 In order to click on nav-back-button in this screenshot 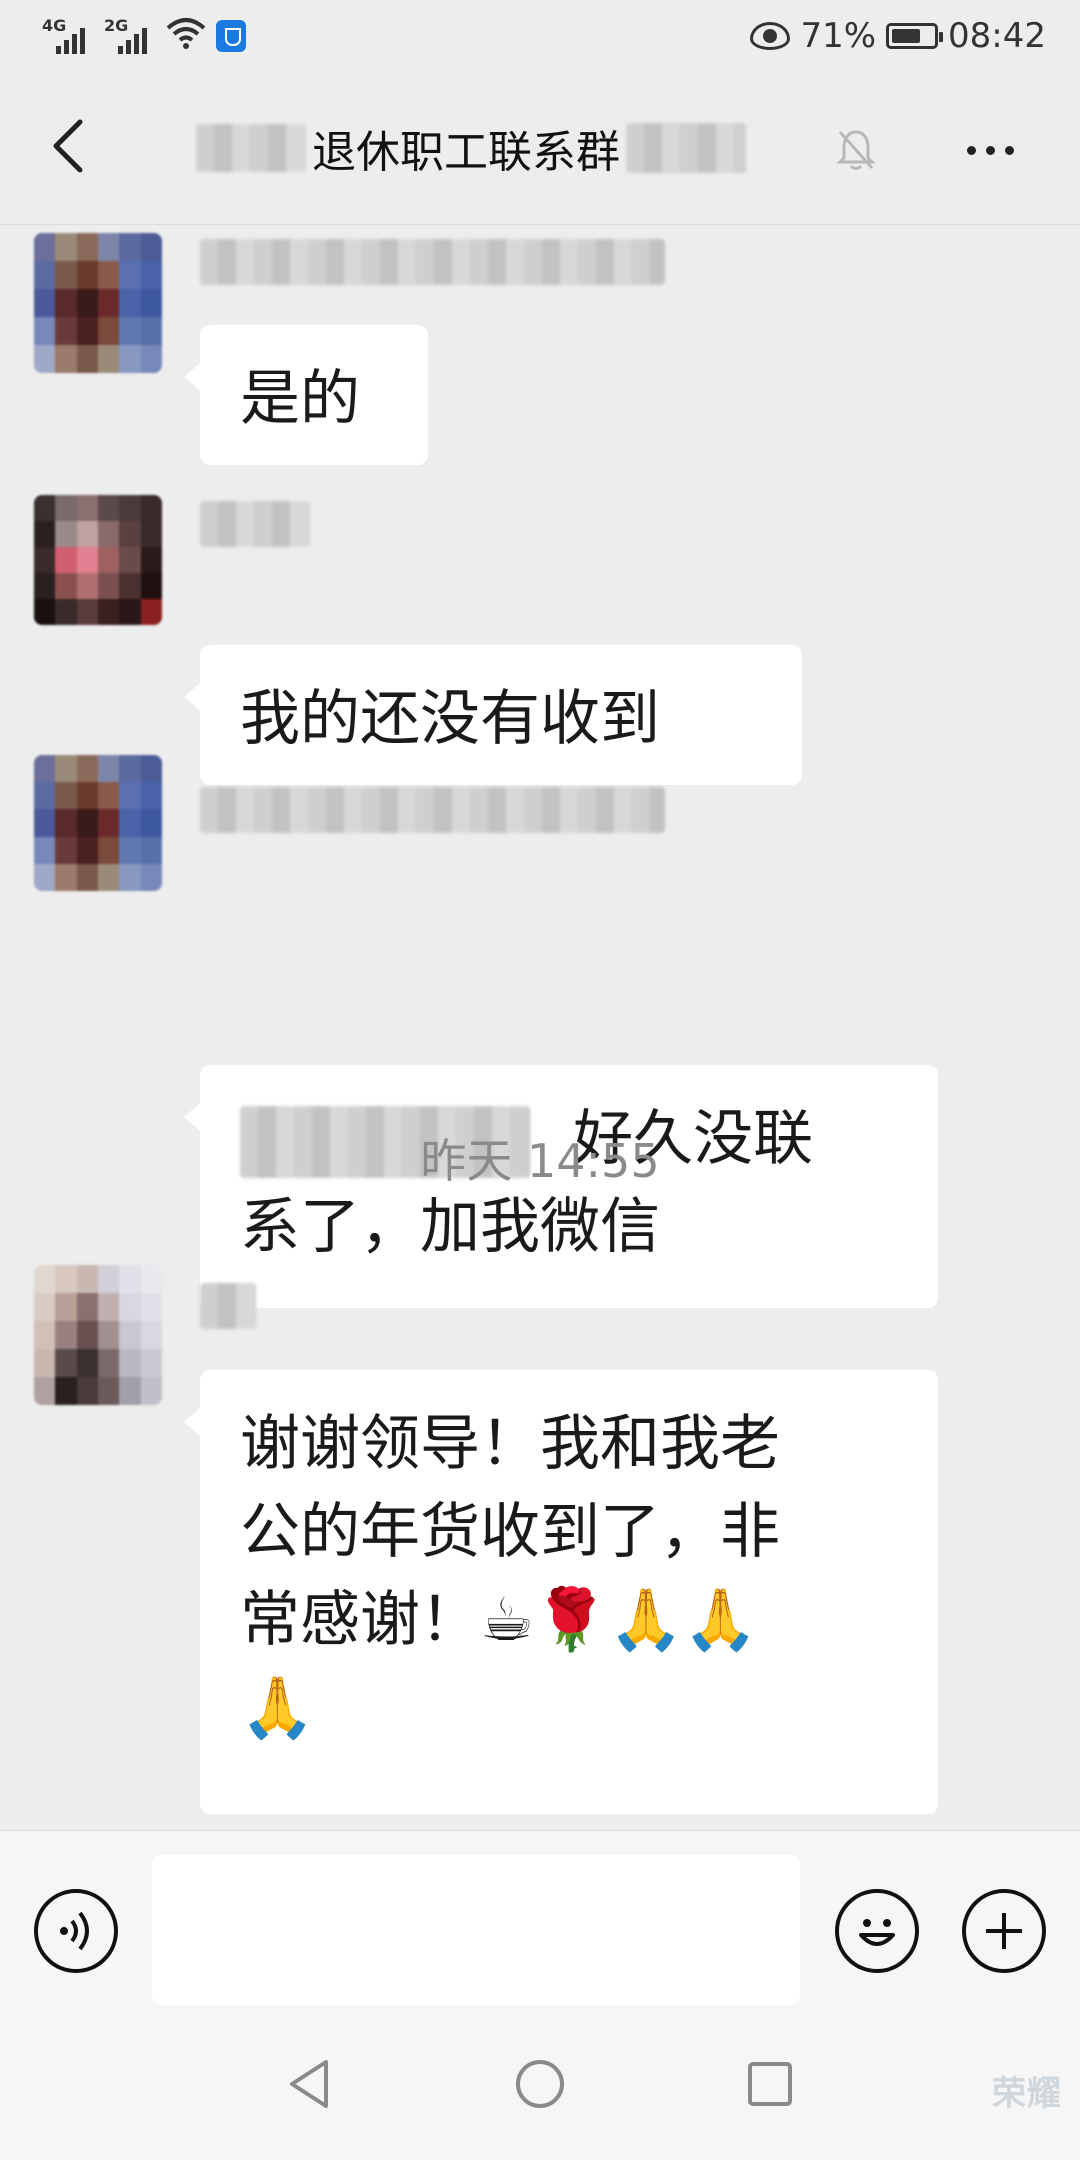, I will do `click(310, 2084)`.